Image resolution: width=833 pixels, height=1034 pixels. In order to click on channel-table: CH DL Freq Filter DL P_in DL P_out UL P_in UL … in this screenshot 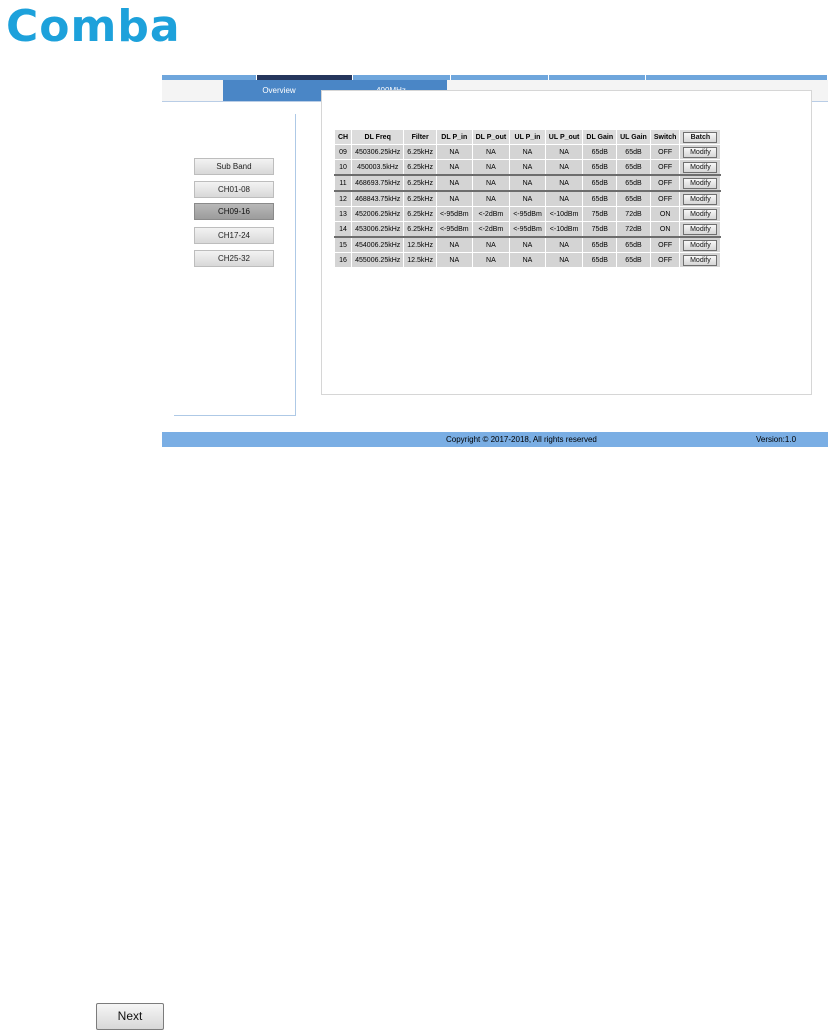, I will do `click(527, 198)`.